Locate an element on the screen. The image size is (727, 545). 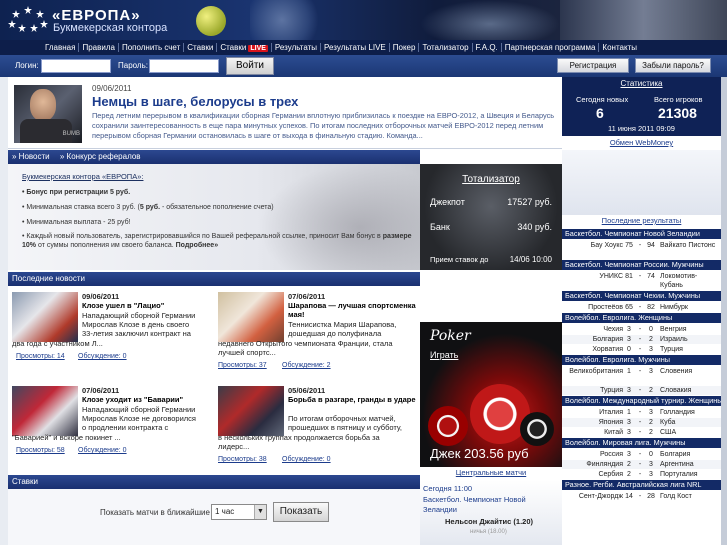
central-match-odds: ничья (18.00) is located at coordinates (488, 532).